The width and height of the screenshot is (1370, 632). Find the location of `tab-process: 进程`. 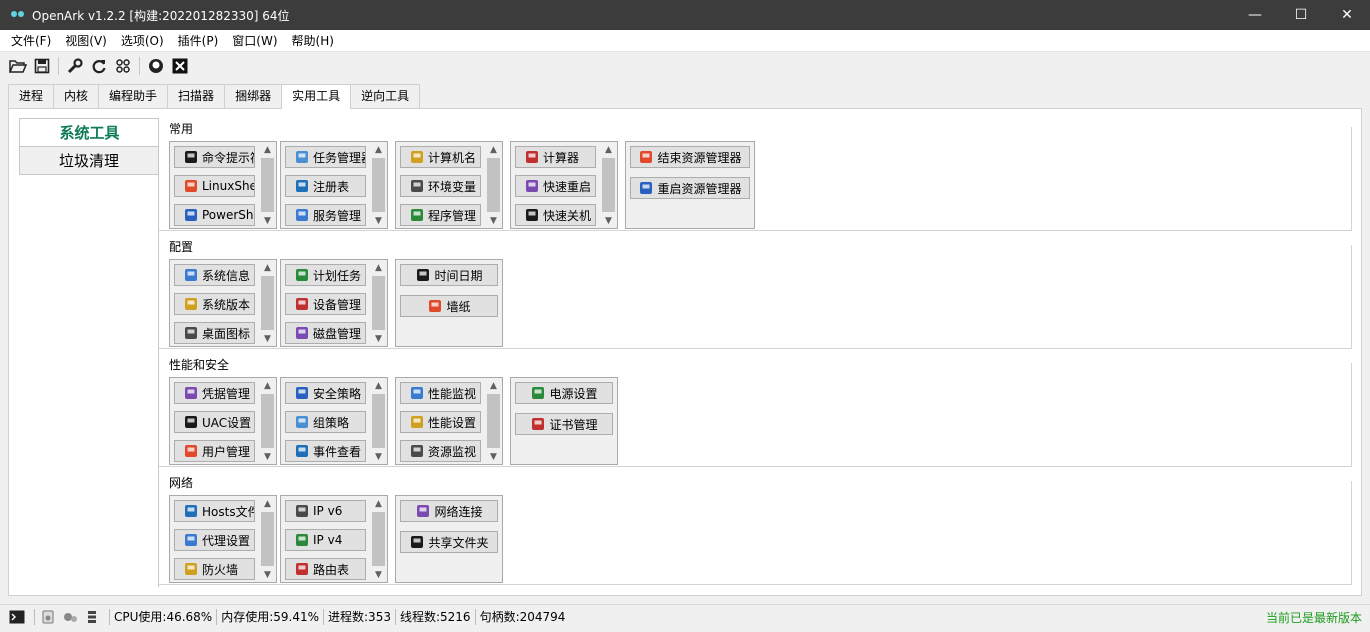

tab-process: 进程 is located at coordinates (31, 96).